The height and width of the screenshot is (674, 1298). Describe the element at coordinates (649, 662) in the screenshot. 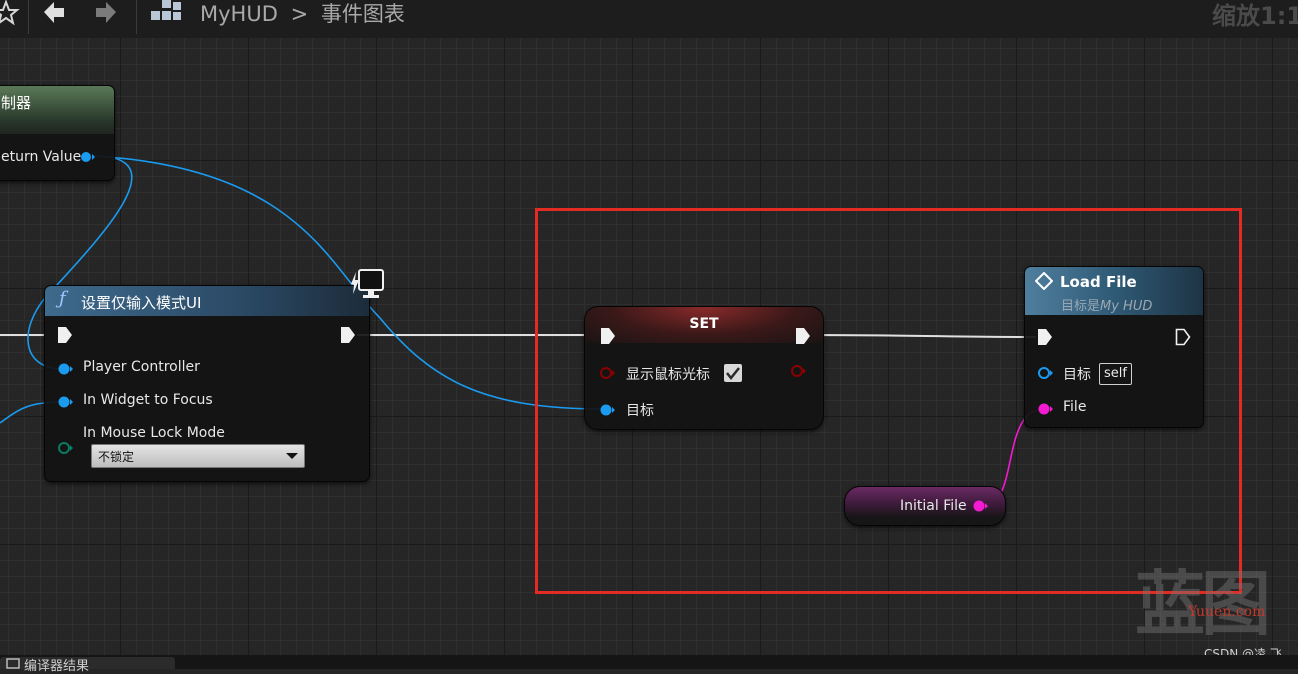

I see `bottom-panel-bar` at that location.